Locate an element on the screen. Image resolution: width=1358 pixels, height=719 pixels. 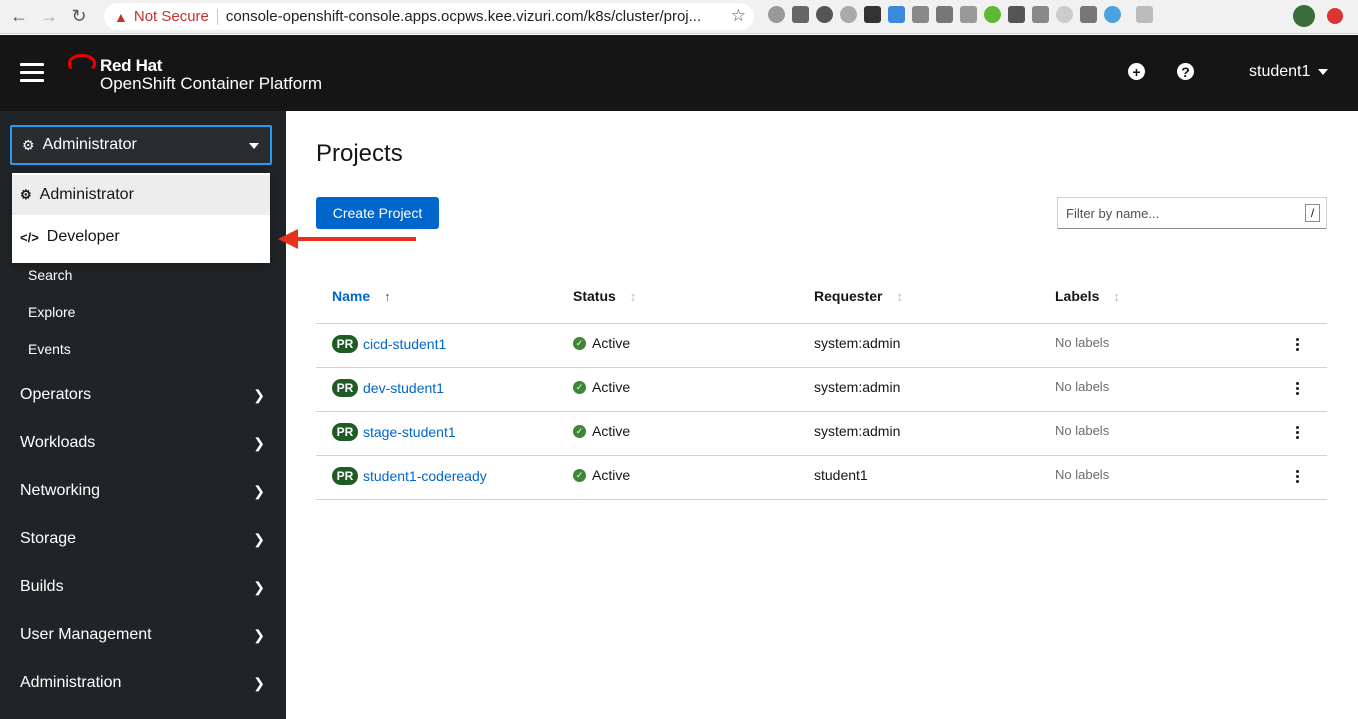
perspective-menu: ⚙ Administrator </> Developer is located at coordinates (141, 218).